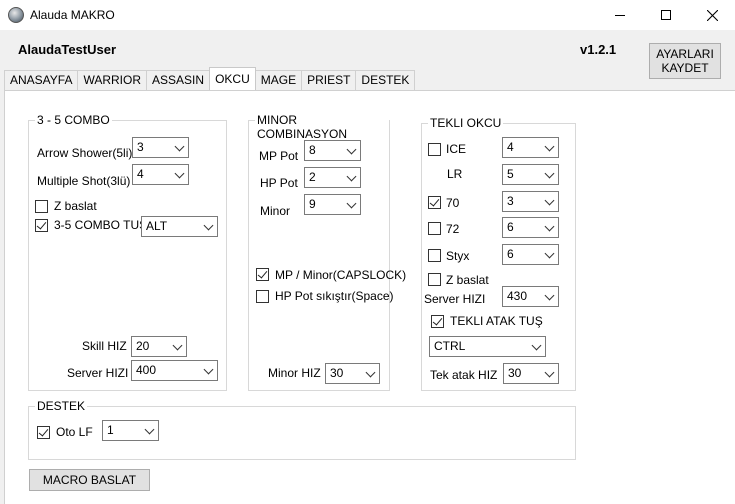 The width and height of the screenshot is (735, 504). What do you see at coordinates (530, 201) in the screenshot?
I see `skill-70-select: 3` at bounding box center [530, 201].